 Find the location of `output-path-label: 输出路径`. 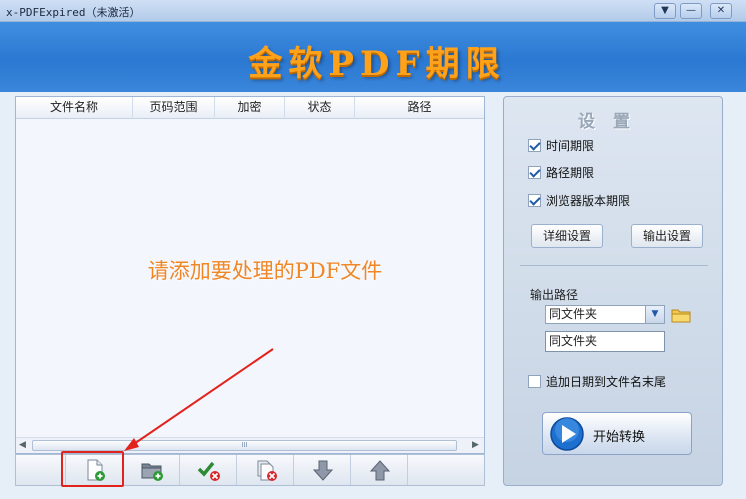

output-path-label: 输出路径 is located at coordinates (554, 295).